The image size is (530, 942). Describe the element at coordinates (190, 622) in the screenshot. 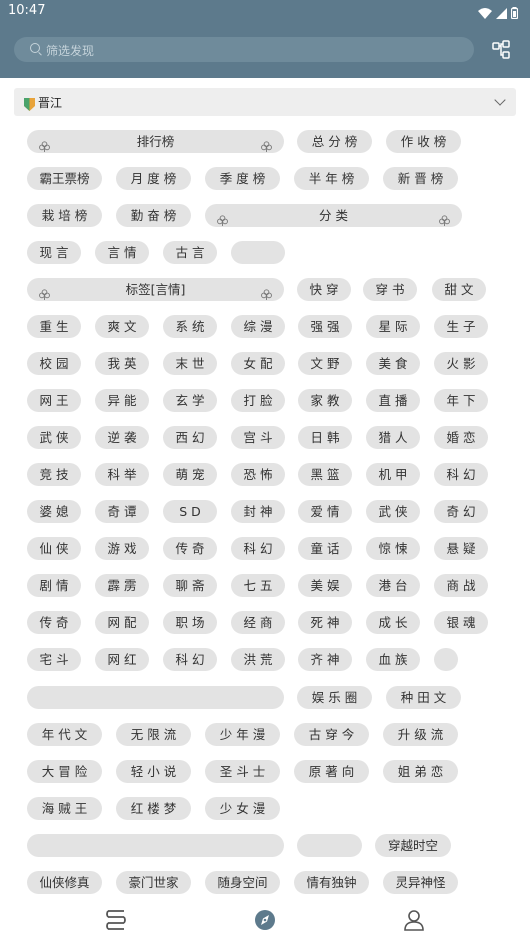

I see `category-chip: 职 场` at that location.